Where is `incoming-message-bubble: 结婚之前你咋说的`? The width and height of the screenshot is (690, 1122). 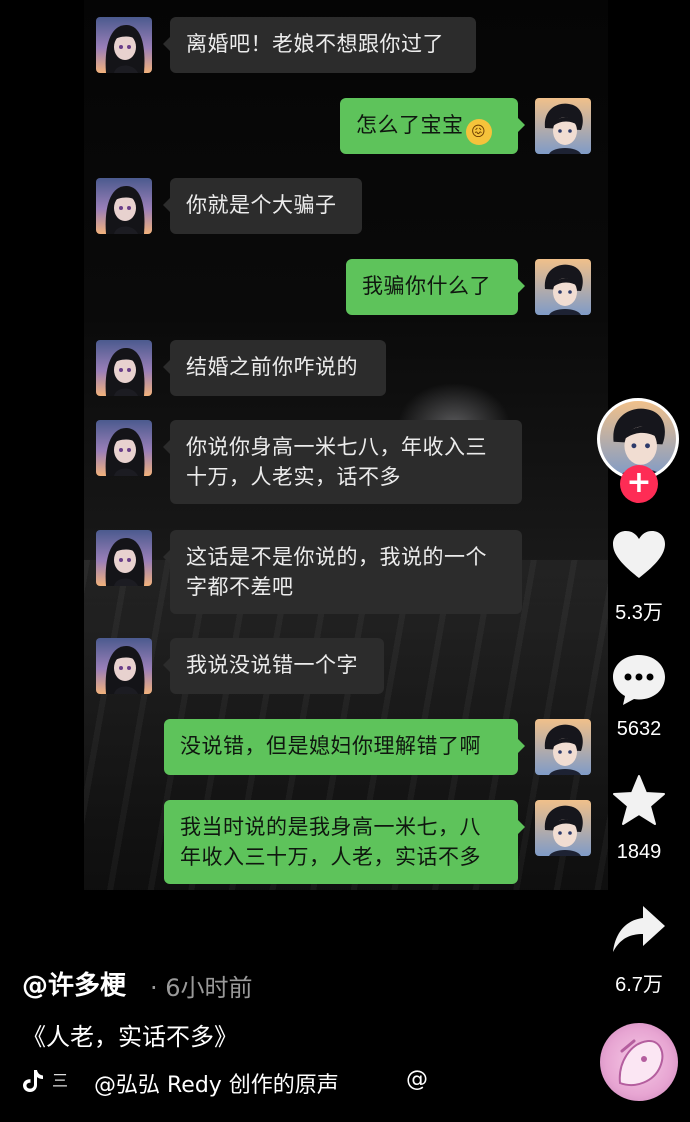 incoming-message-bubble: 结婚之前你咋说的 is located at coordinates (274, 368).